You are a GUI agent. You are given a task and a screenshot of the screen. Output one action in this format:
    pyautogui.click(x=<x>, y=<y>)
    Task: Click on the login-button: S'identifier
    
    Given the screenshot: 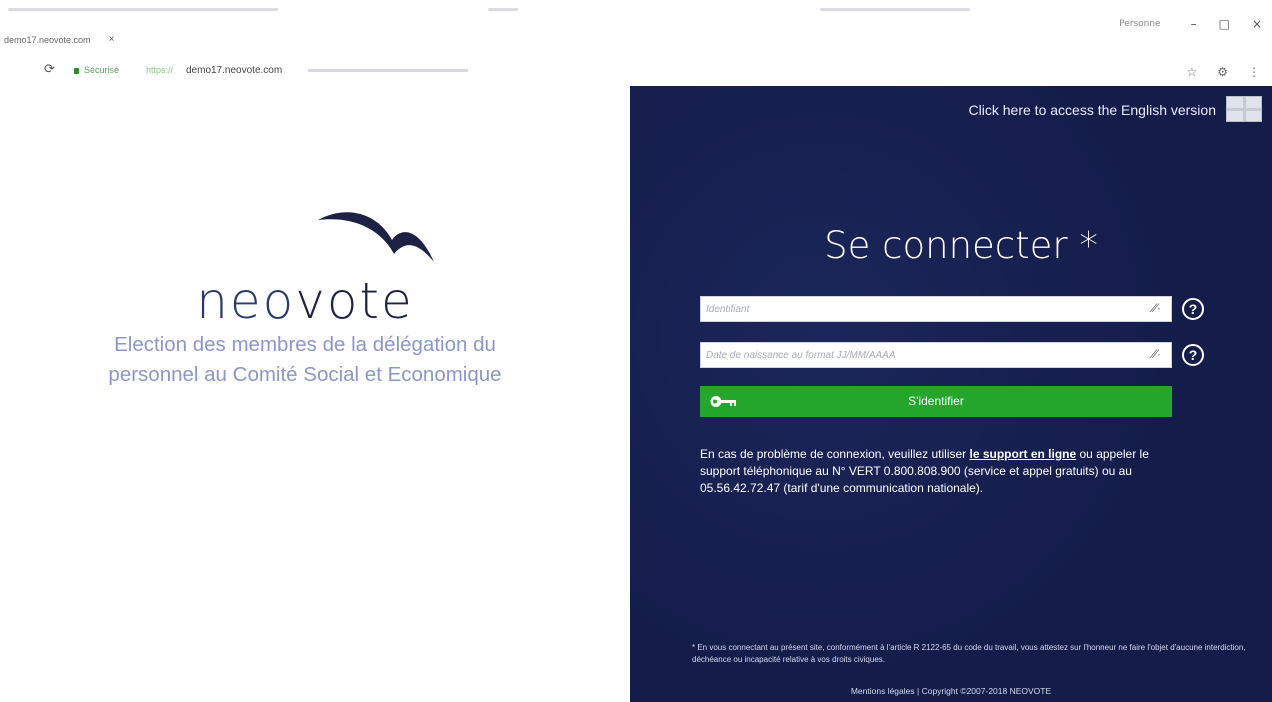 What is the action you would take?
    pyautogui.click(x=936, y=401)
    